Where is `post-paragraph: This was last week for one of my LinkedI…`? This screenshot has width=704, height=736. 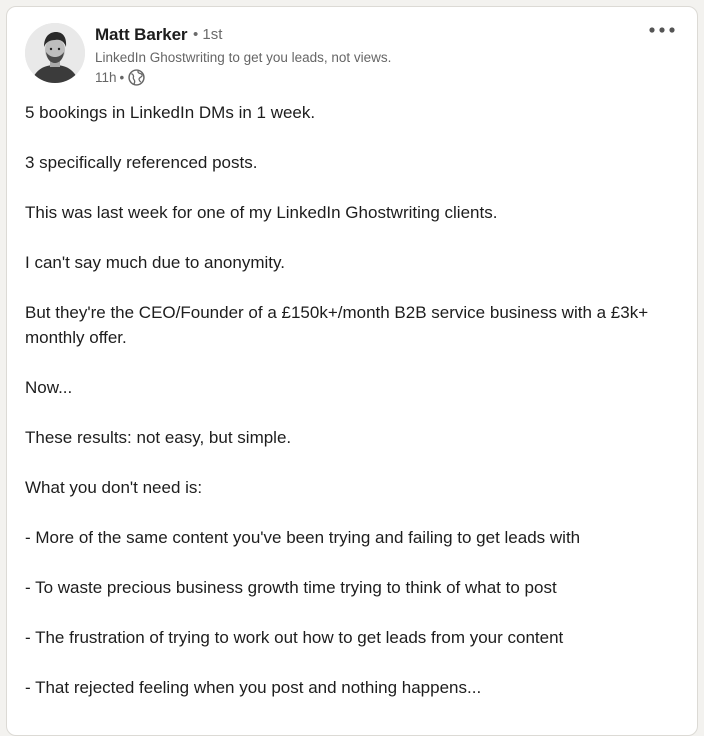
post-paragraph: This was last week for one of my LinkedI… is located at coordinates (261, 212).